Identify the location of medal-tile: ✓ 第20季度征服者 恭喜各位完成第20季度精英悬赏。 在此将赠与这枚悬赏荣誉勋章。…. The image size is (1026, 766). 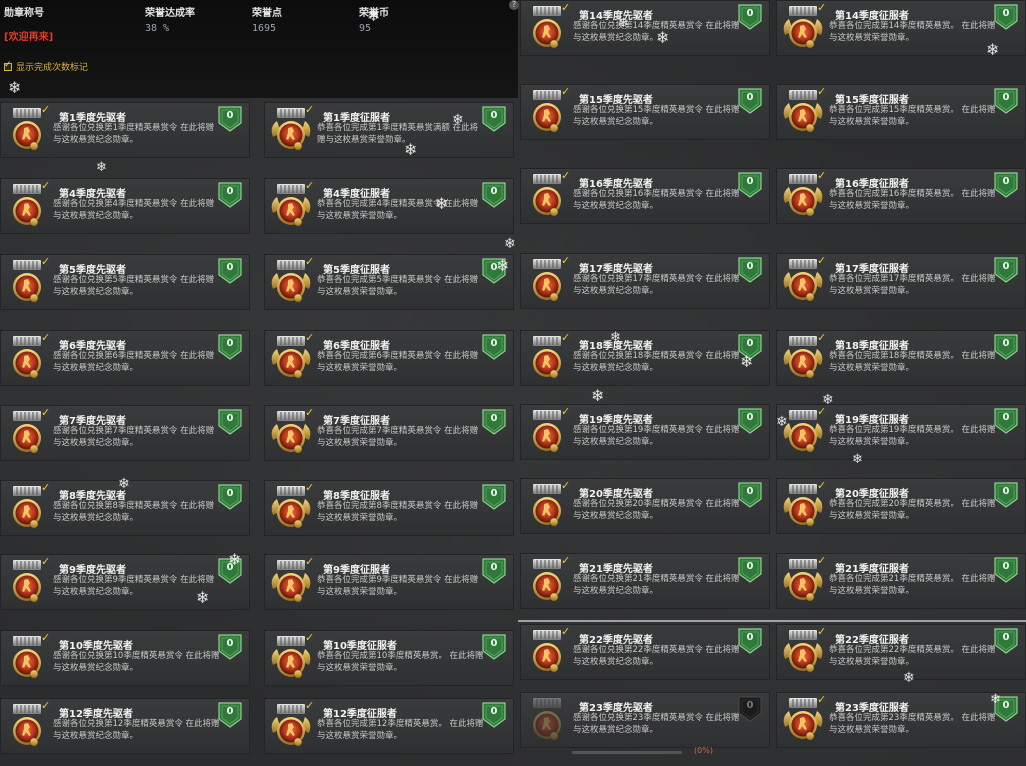
(901, 506).